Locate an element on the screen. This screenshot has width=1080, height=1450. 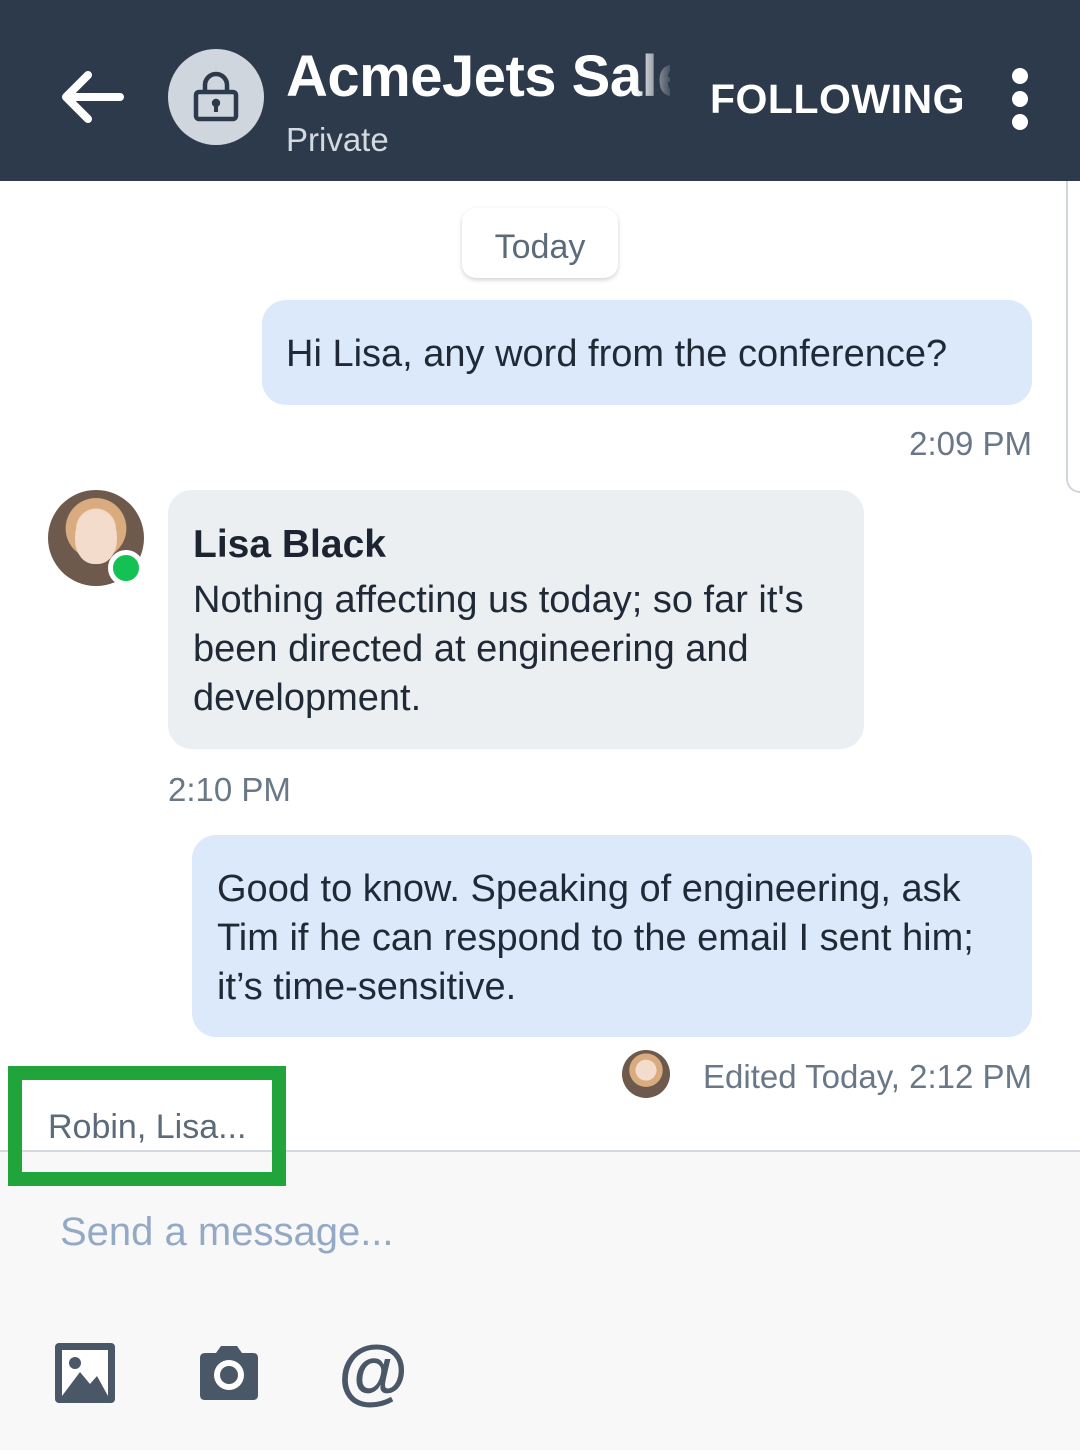
room-privacy-label: Private is located at coordinates (337, 139).